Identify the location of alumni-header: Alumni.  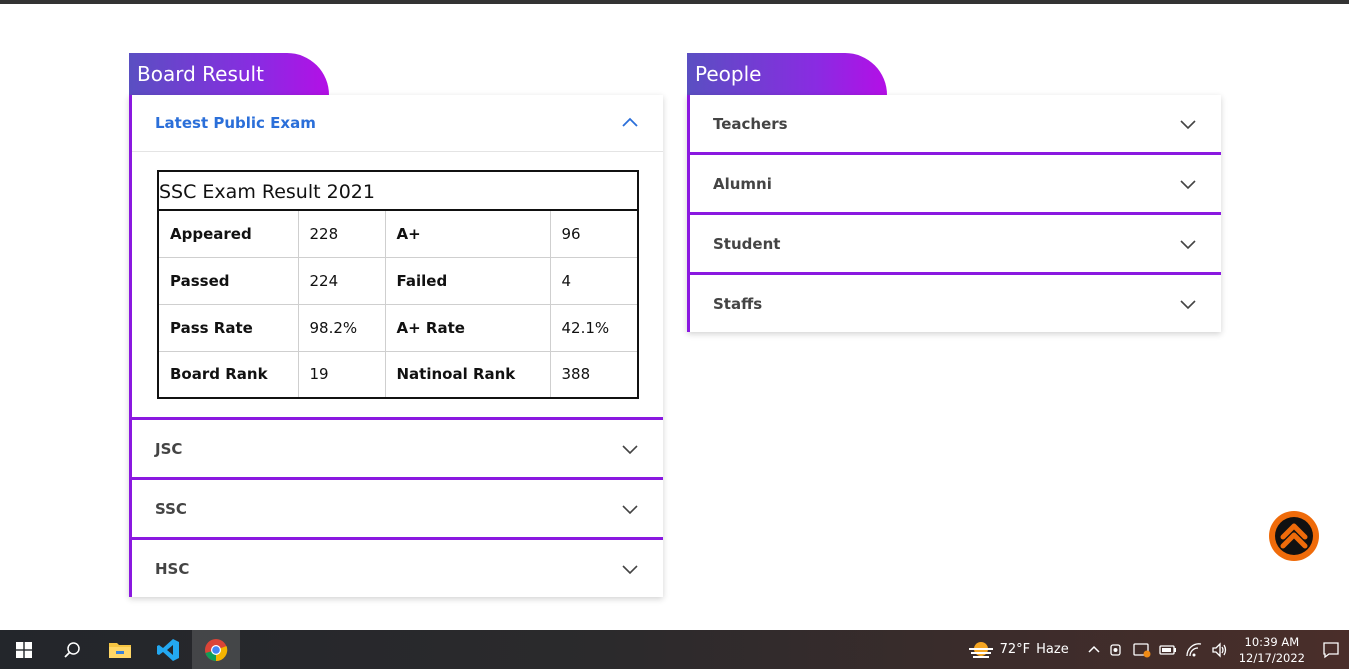
(955, 183).